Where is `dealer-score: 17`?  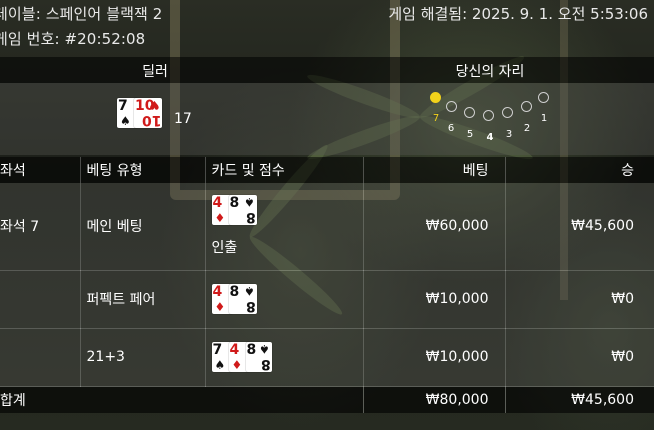
dealer-score: 17 is located at coordinates (183, 119).